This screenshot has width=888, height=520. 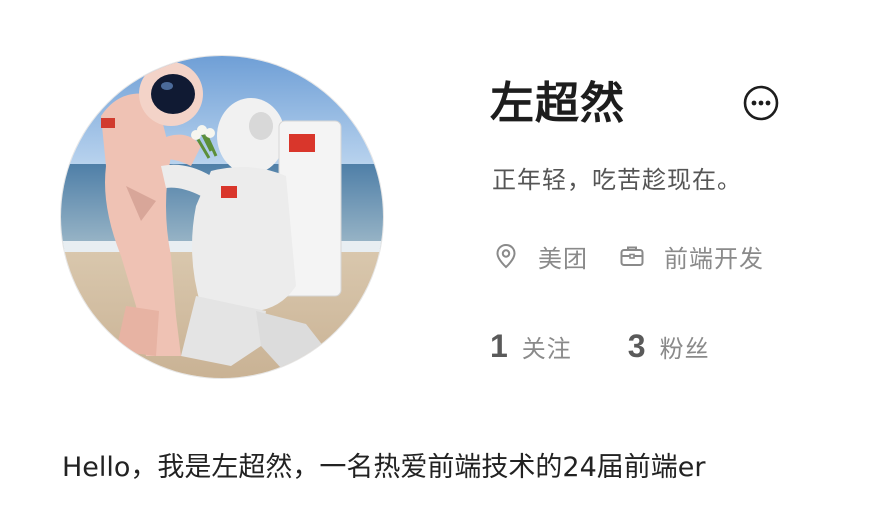 I want to click on profile-meta: 美团 前端开发, so click(x=628, y=256).